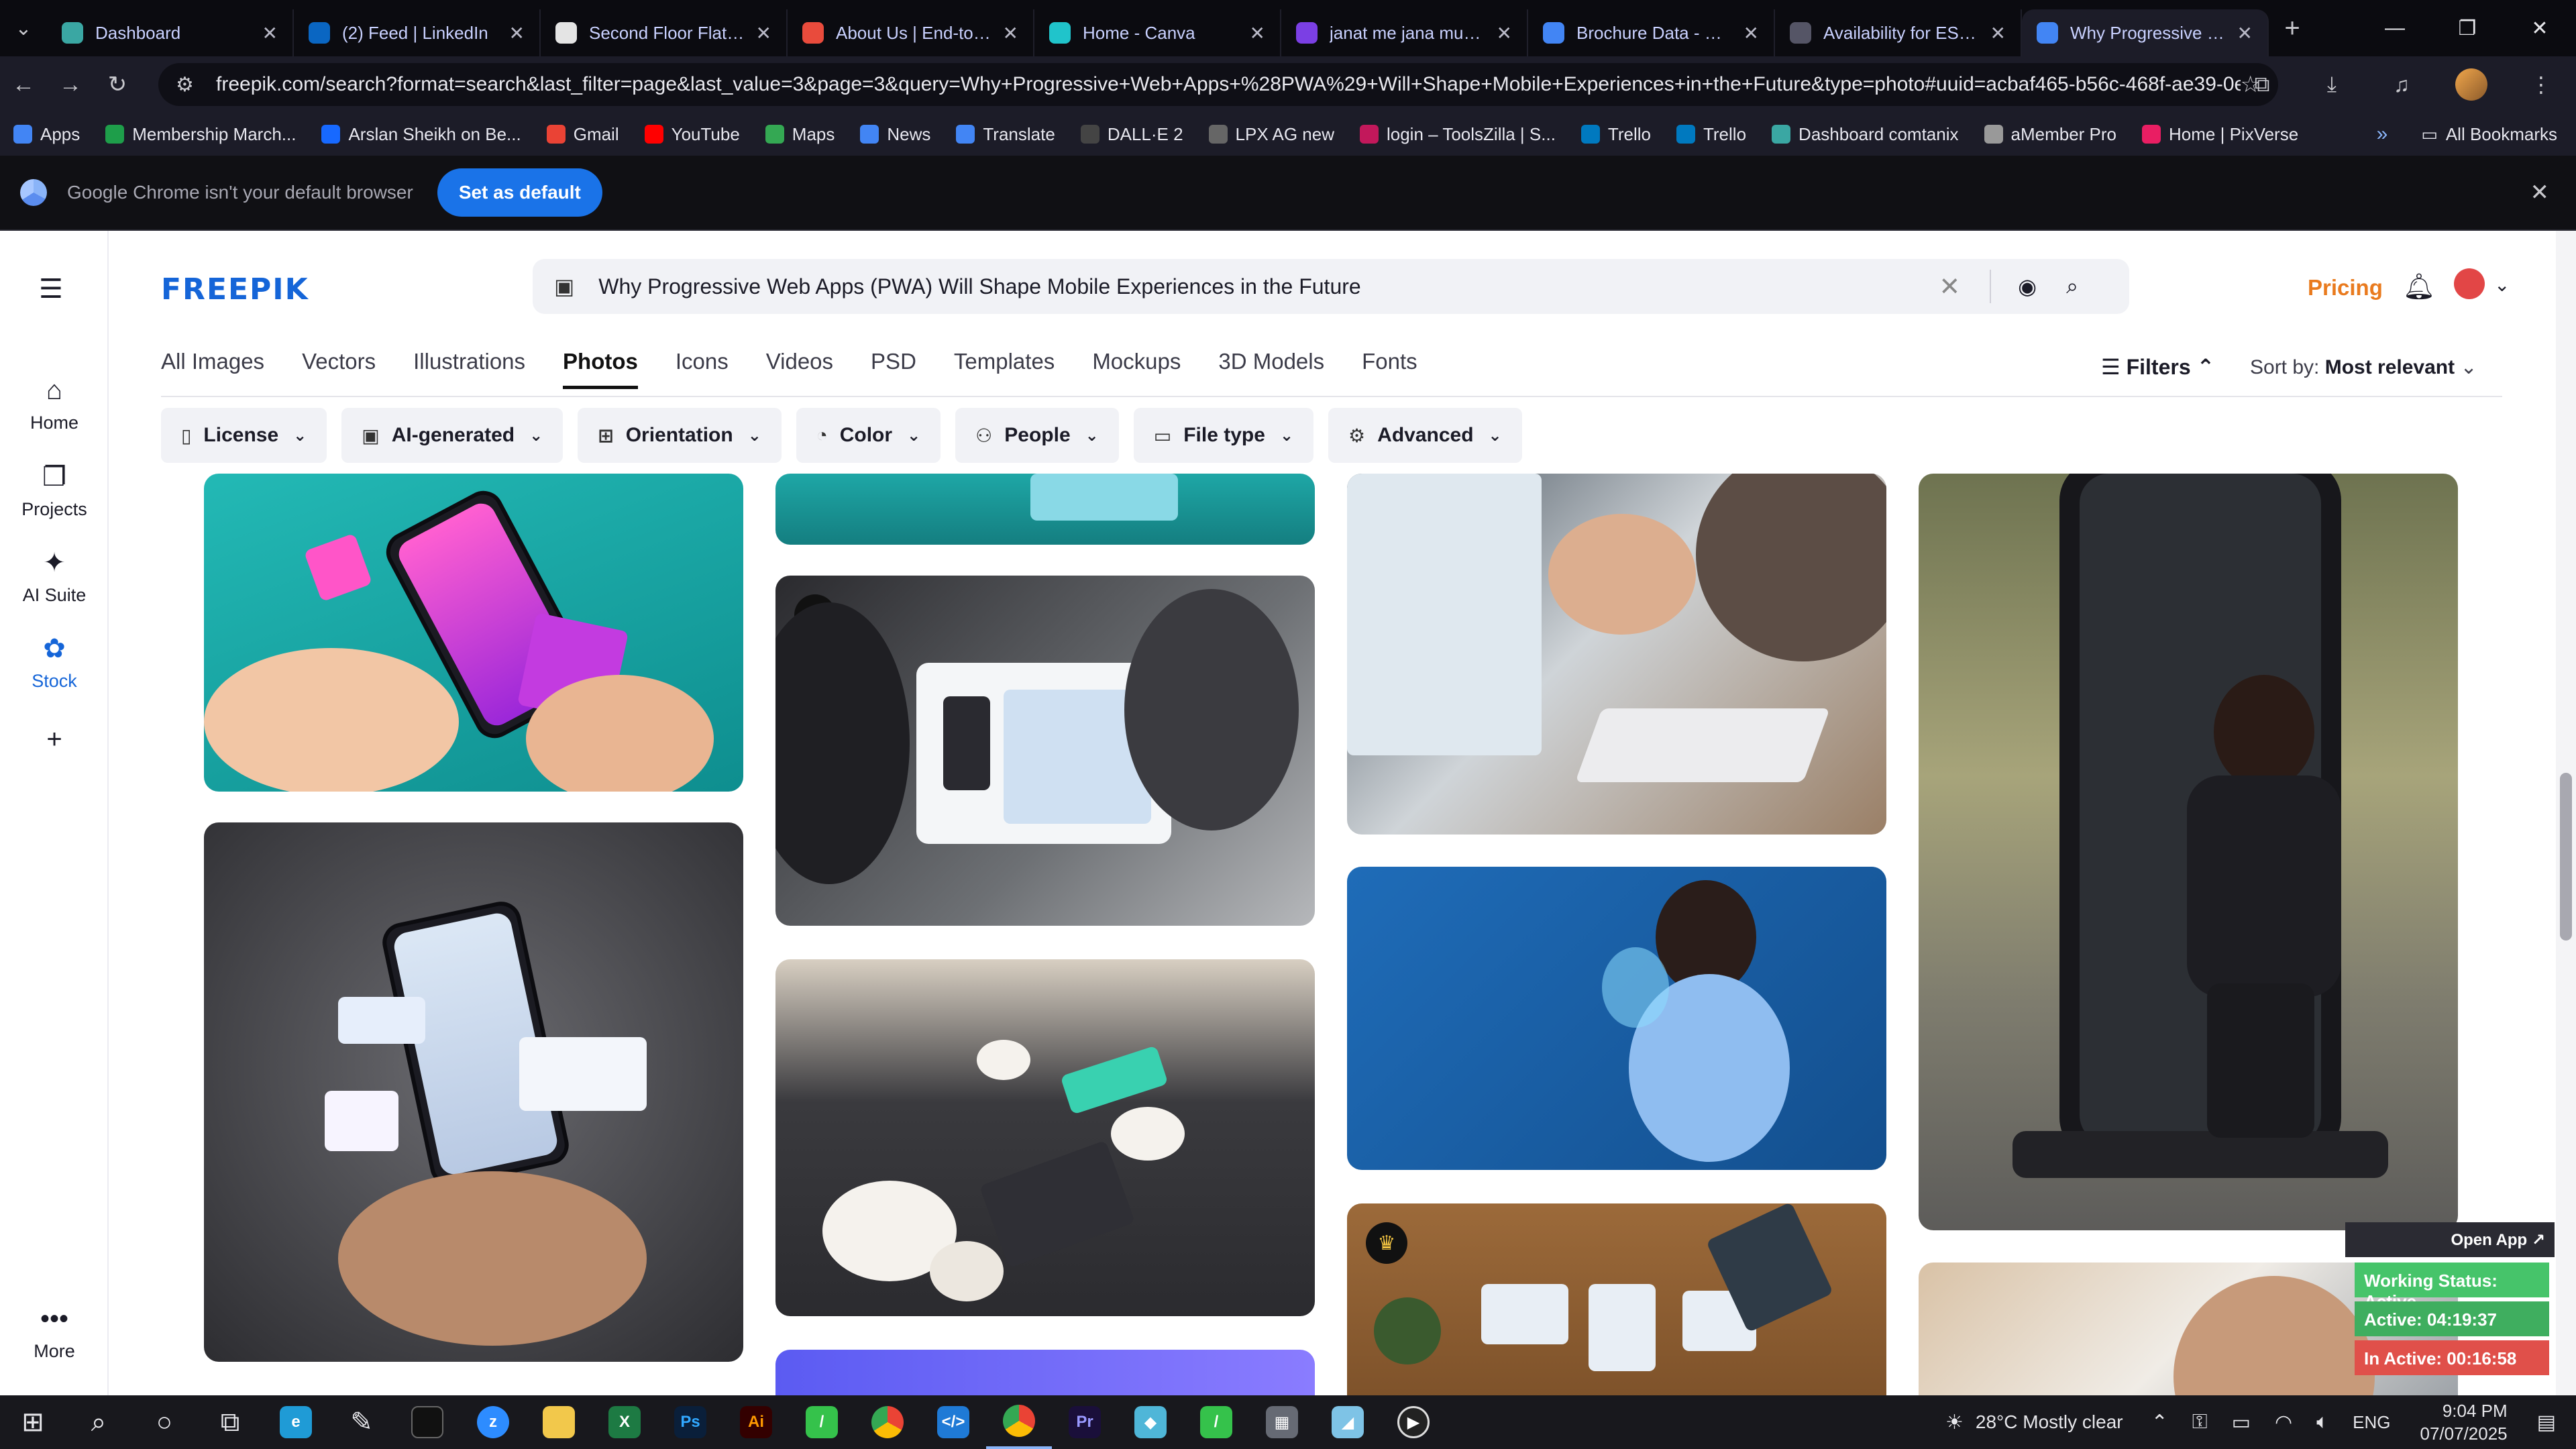  What do you see at coordinates (1136, 369) in the screenshot?
I see `category-tab: Mockups` at bounding box center [1136, 369].